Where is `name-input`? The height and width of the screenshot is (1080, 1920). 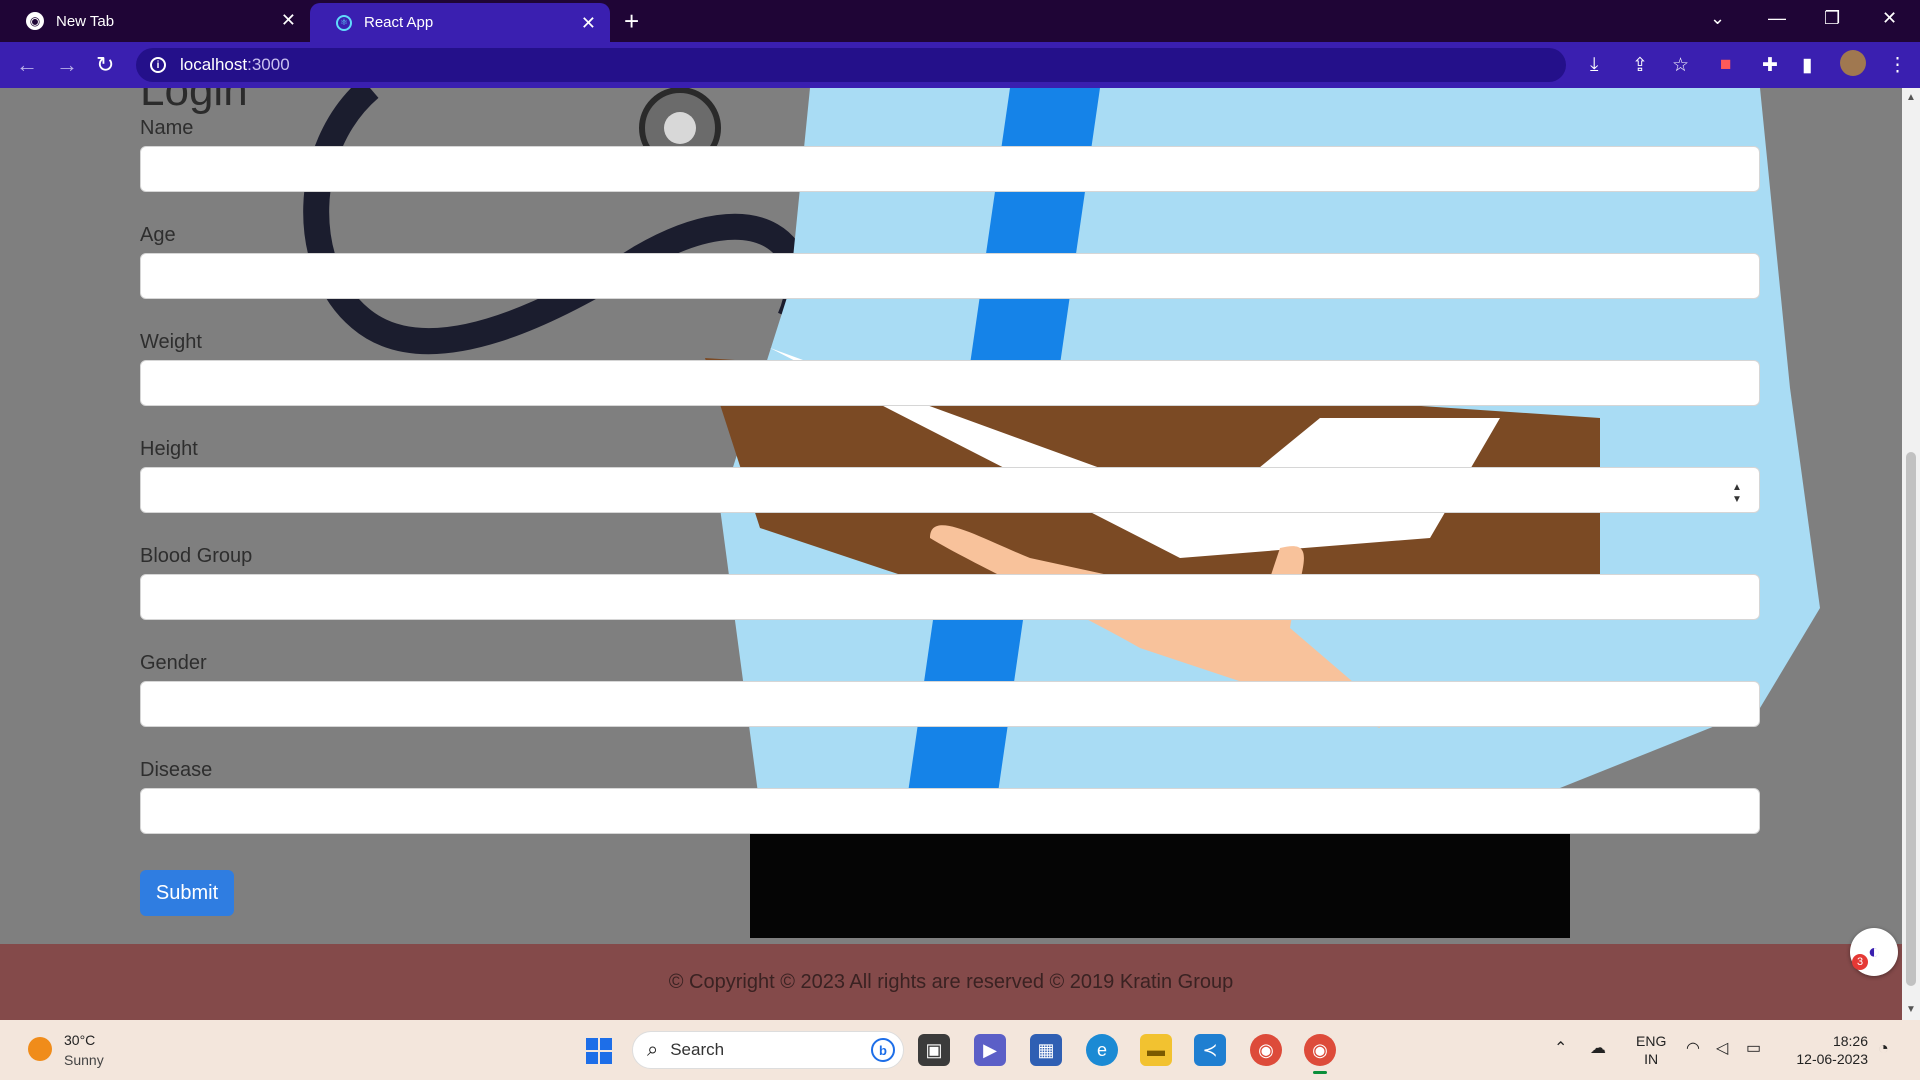 name-input is located at coordinates (950, 169).